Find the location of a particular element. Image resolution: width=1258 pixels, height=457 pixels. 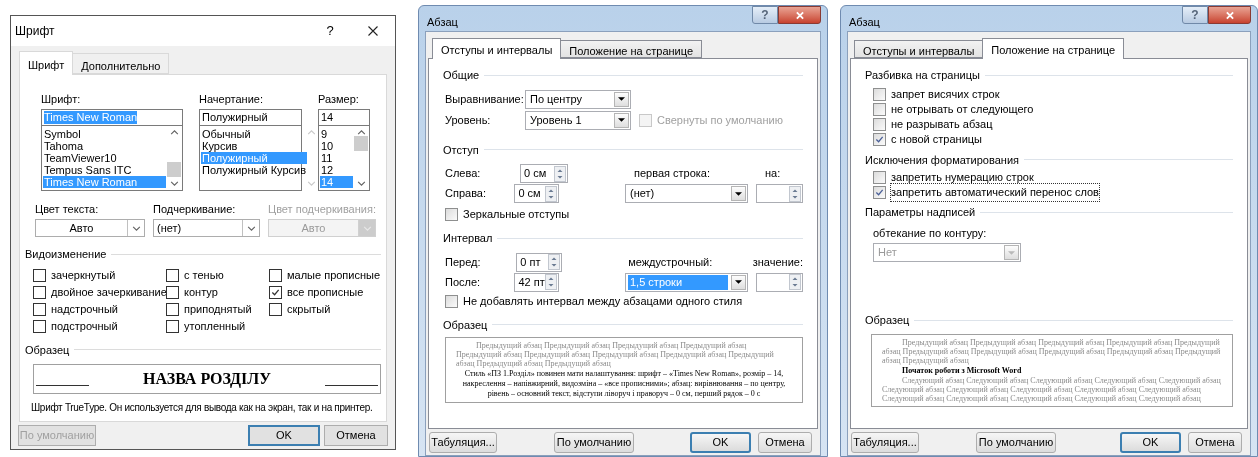

close-icon is located at coordinates (1229, 15).